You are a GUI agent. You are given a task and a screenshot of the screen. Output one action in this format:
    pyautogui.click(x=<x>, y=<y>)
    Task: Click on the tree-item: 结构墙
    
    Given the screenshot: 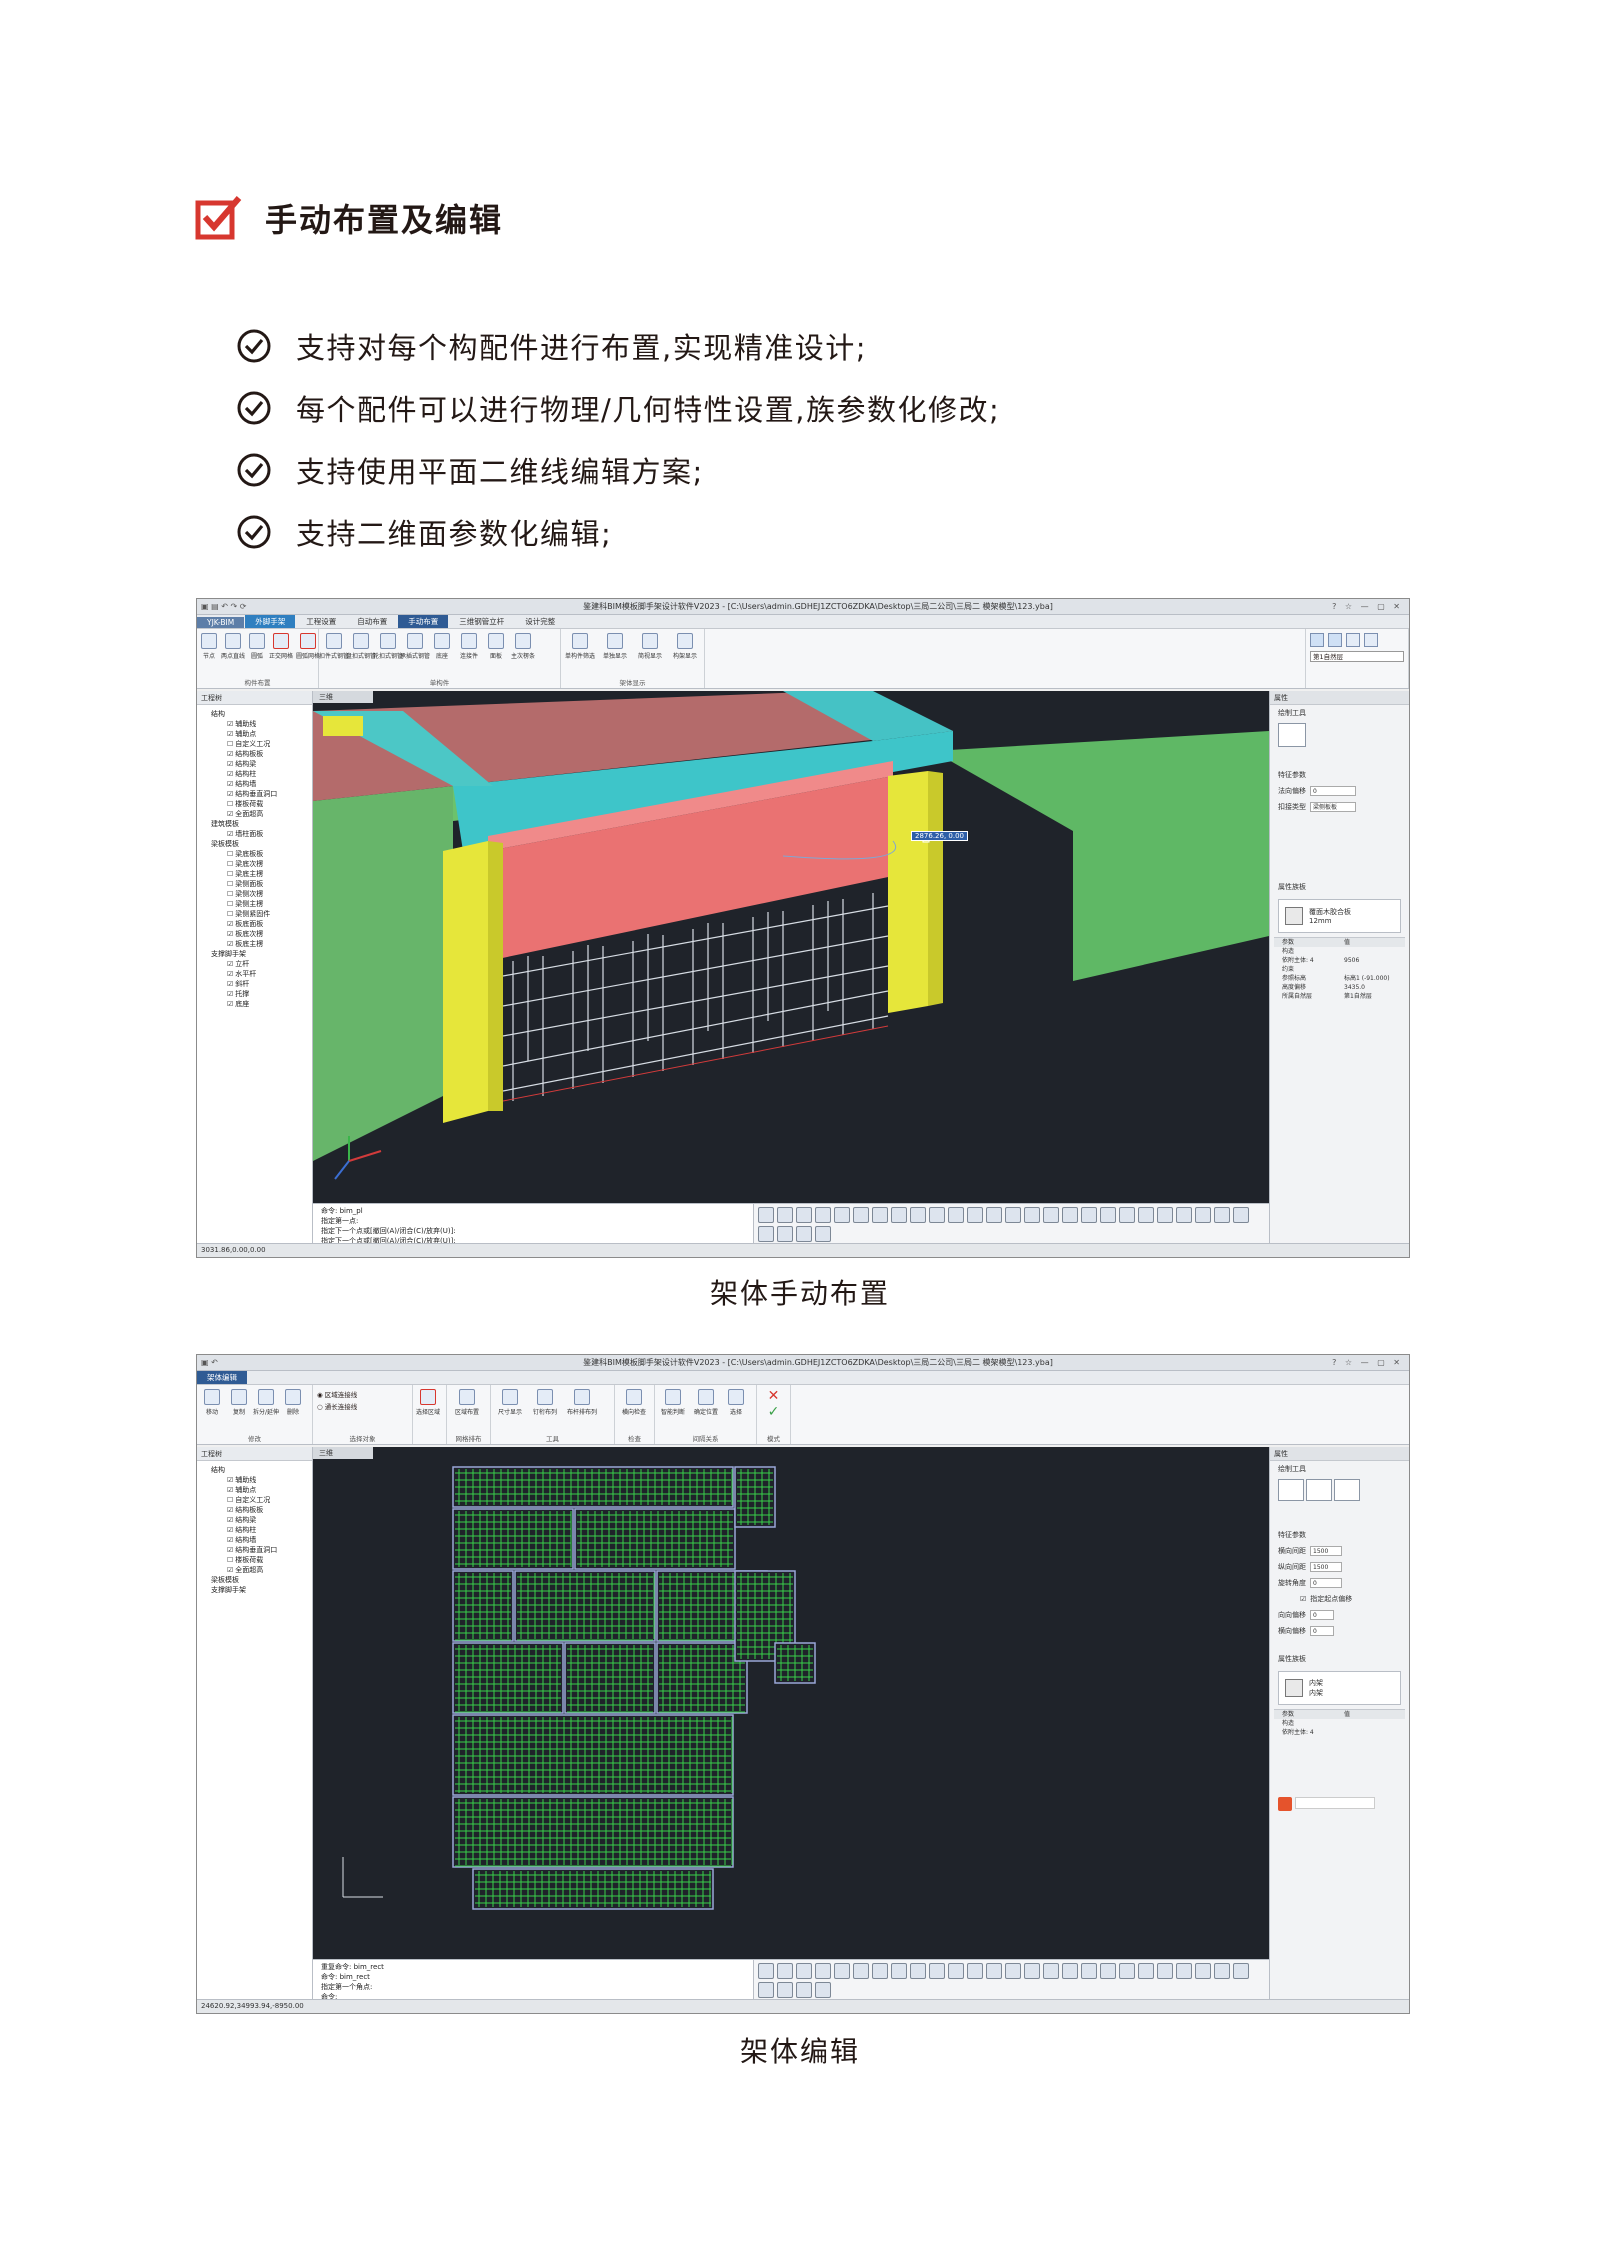 What is the action you would take?
    pyautogui.click(x=256, y=1540)
    